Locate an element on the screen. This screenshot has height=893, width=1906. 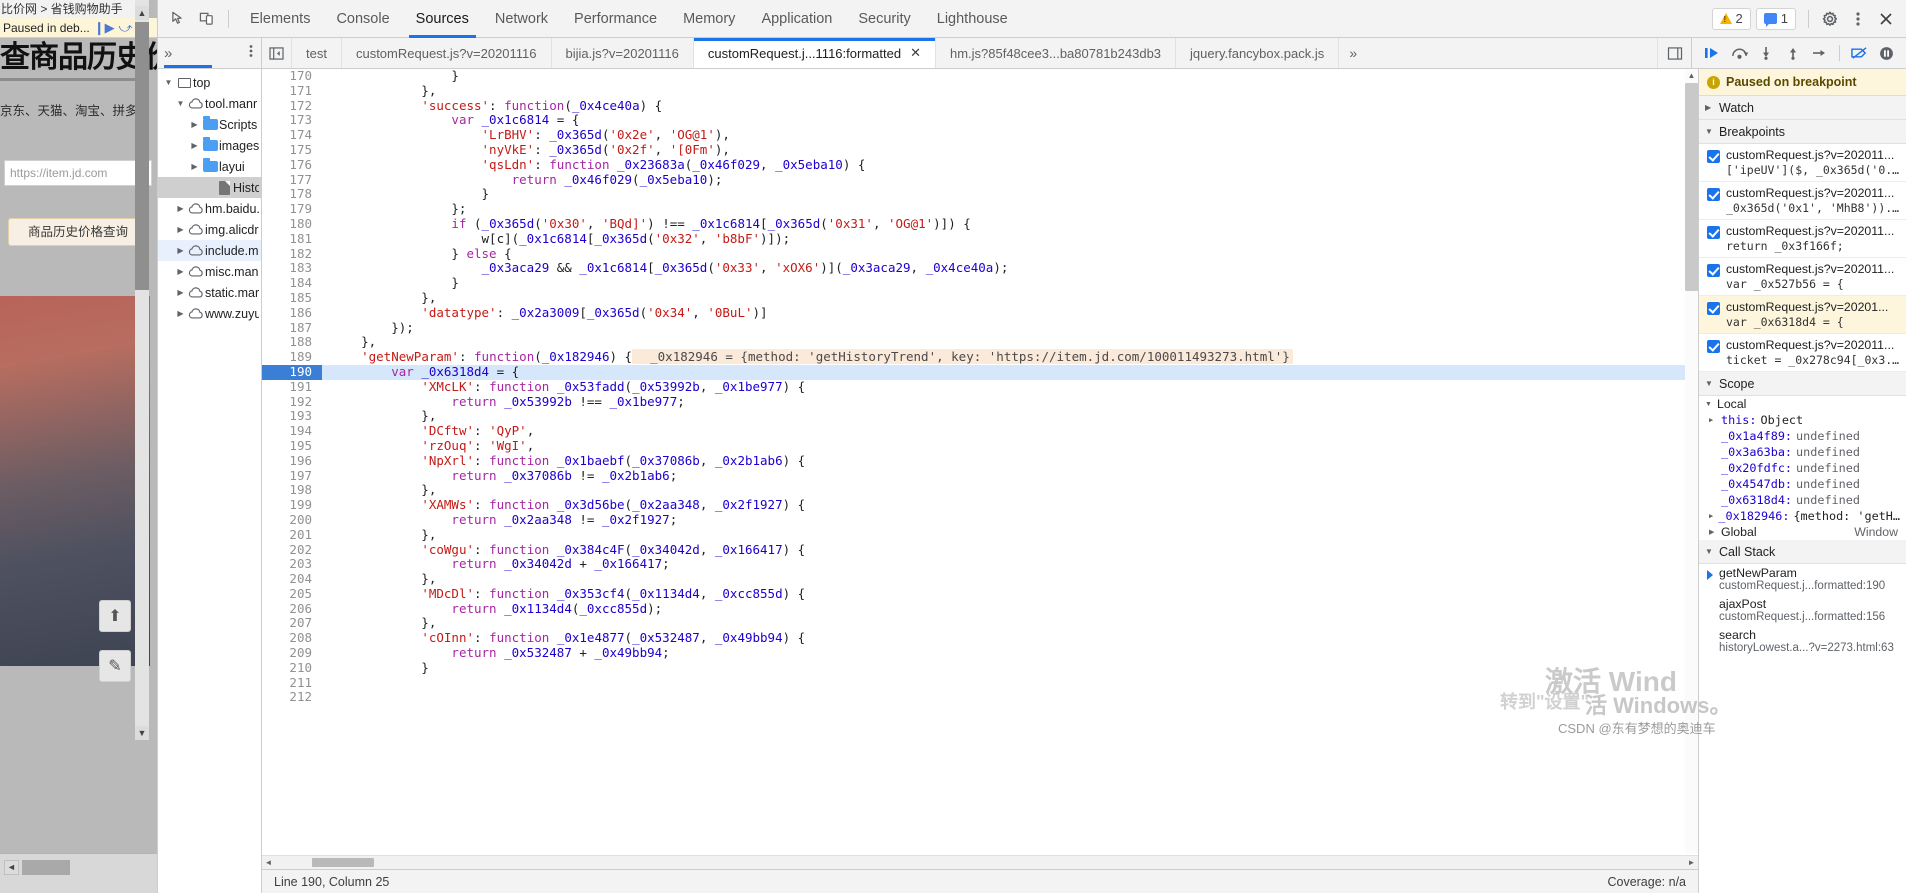
line-number: 174 is located at coordinates (292, 135).